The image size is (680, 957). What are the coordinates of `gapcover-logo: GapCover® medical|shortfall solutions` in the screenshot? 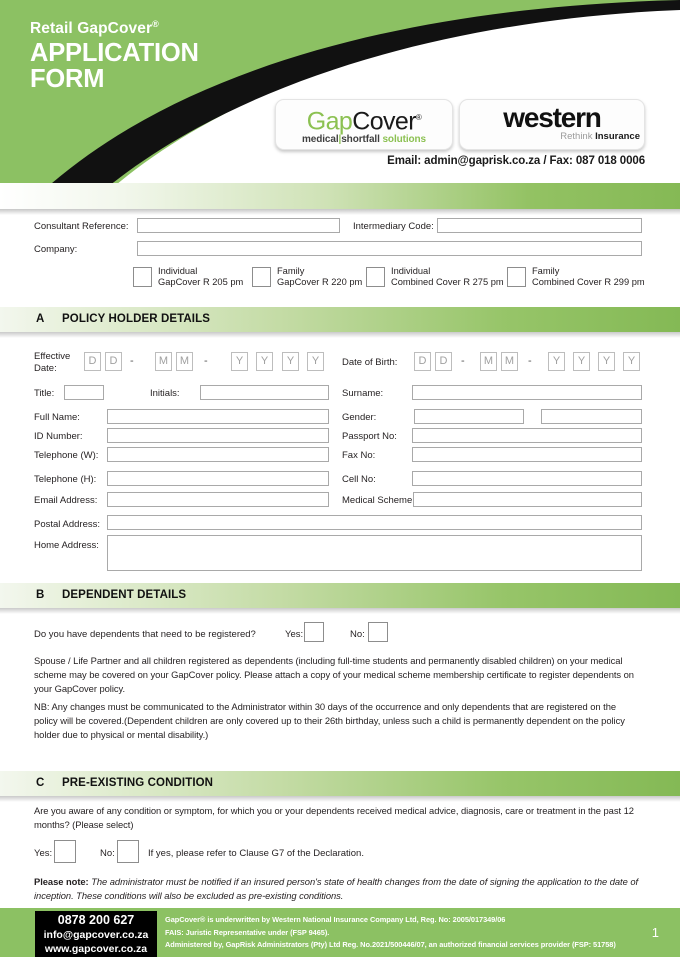 It's located at (364, 124).